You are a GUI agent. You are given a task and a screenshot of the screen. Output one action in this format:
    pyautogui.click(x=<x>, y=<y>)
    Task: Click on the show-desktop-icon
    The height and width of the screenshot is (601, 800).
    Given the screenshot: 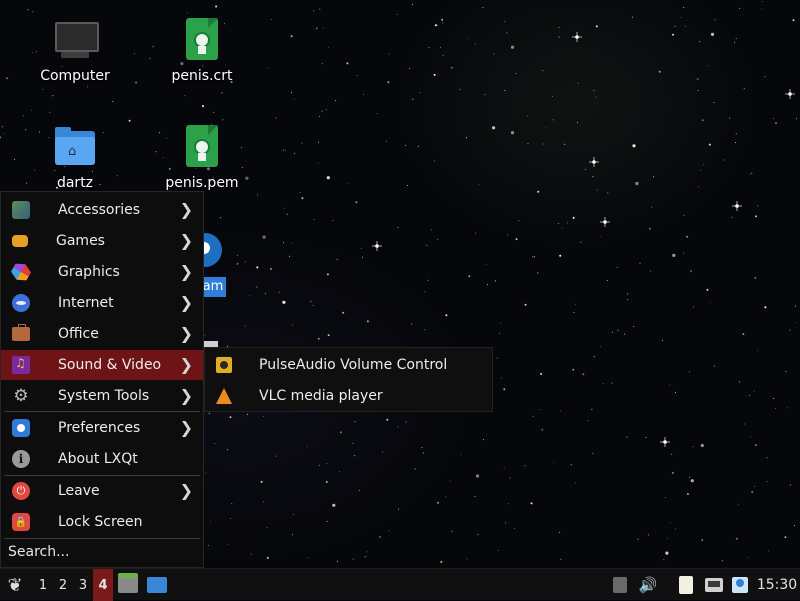 What is the action you would take?
    pyautogui.click(x=157, y=585)
    